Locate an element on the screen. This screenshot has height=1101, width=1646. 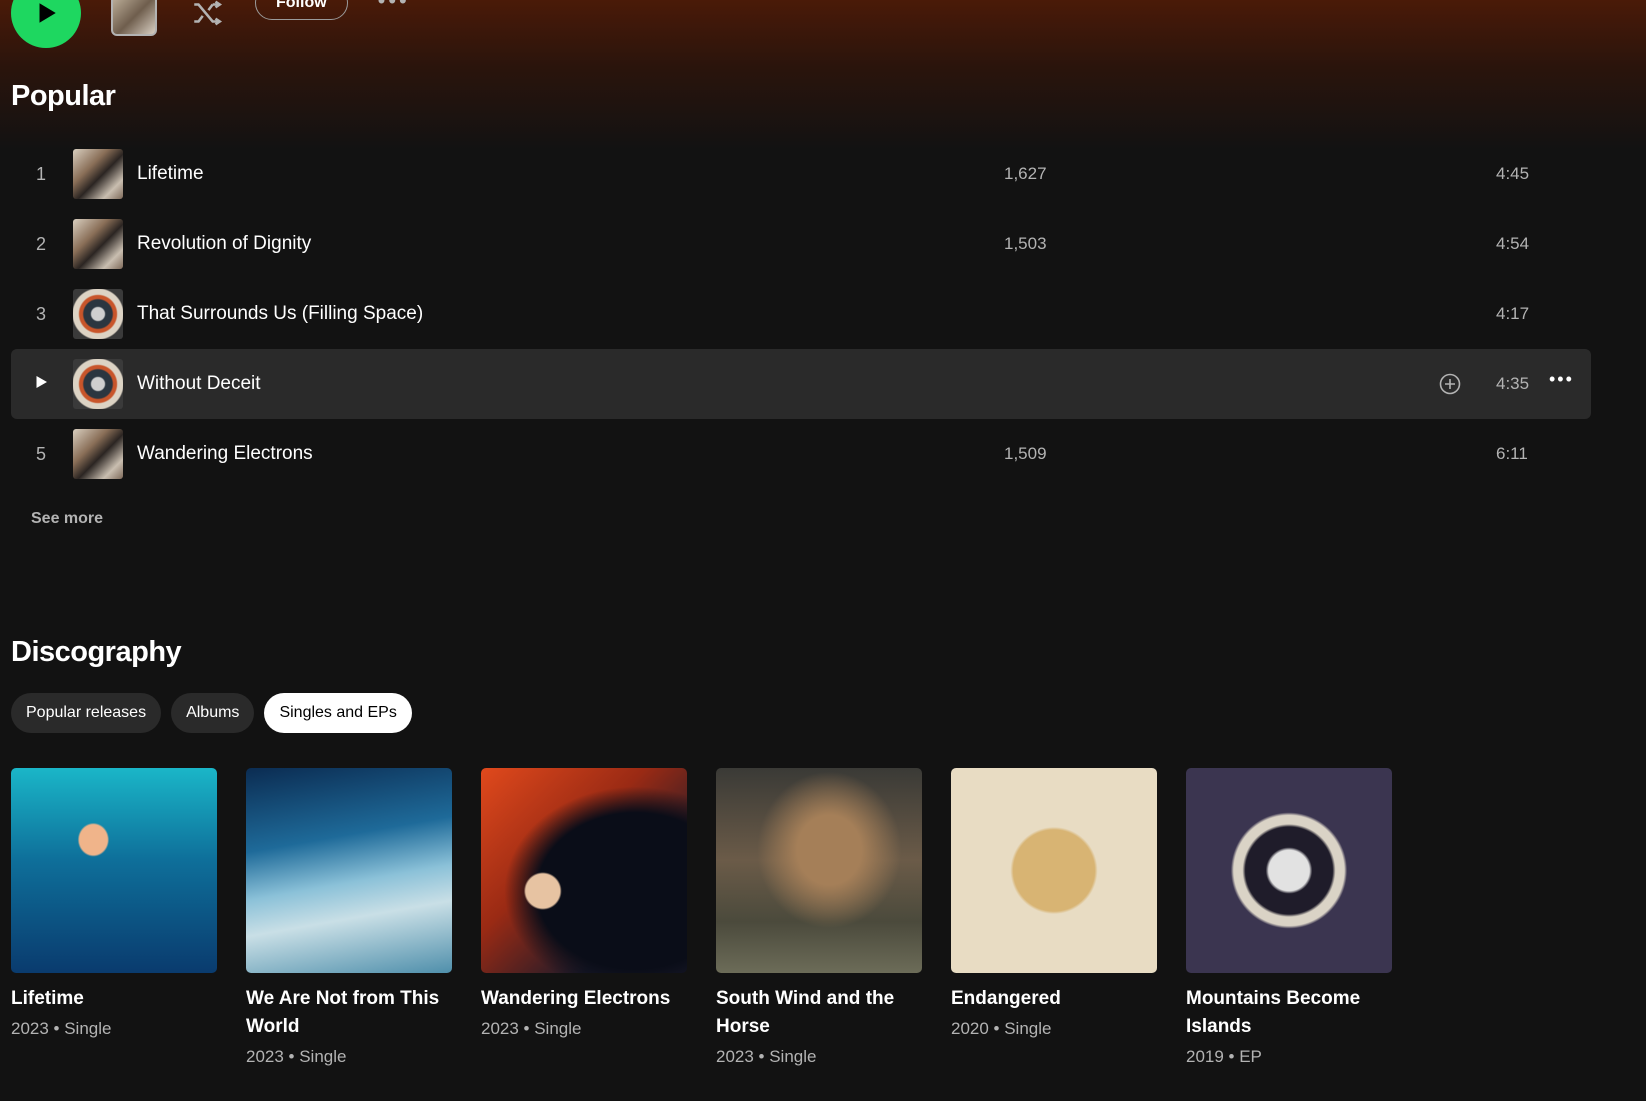
release-card: Wandering Electrons 2023 • Single is located at coordinates (584, 919).